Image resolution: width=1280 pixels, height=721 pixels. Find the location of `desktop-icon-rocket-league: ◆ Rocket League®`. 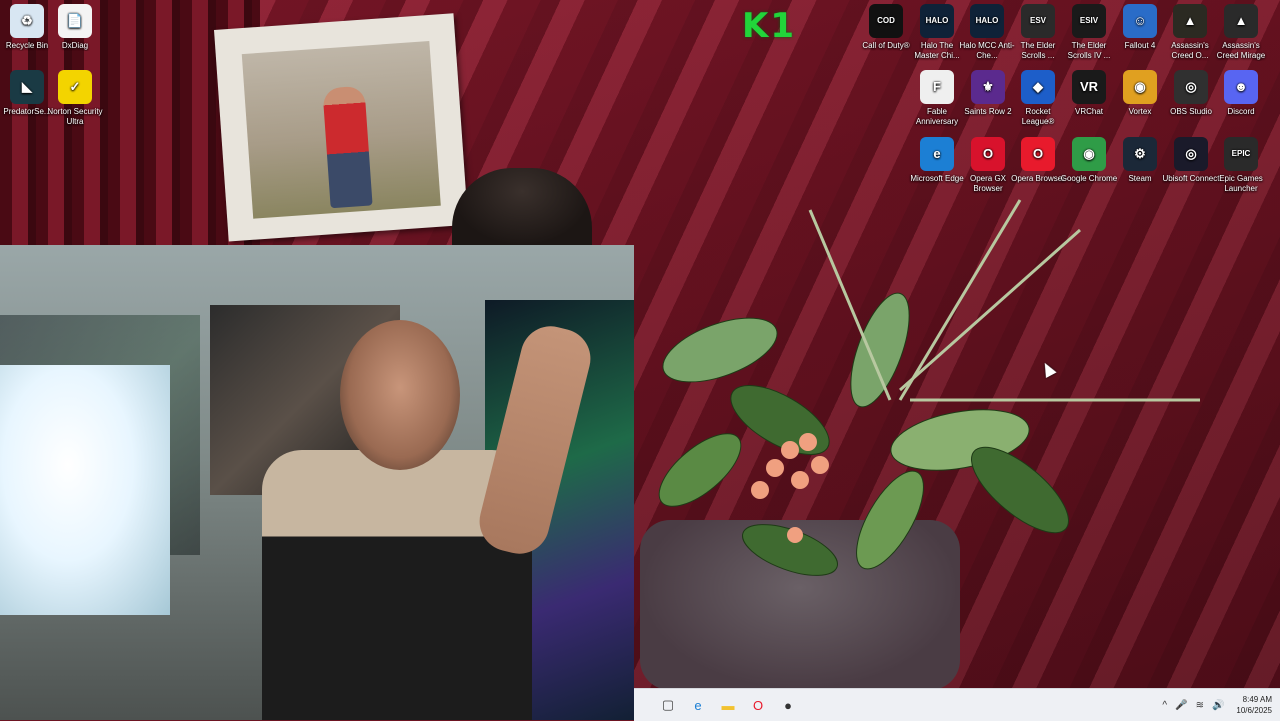

desktop-icon-rocket-league: ◆ Rocket League® is located at coordinates (1038, 102).